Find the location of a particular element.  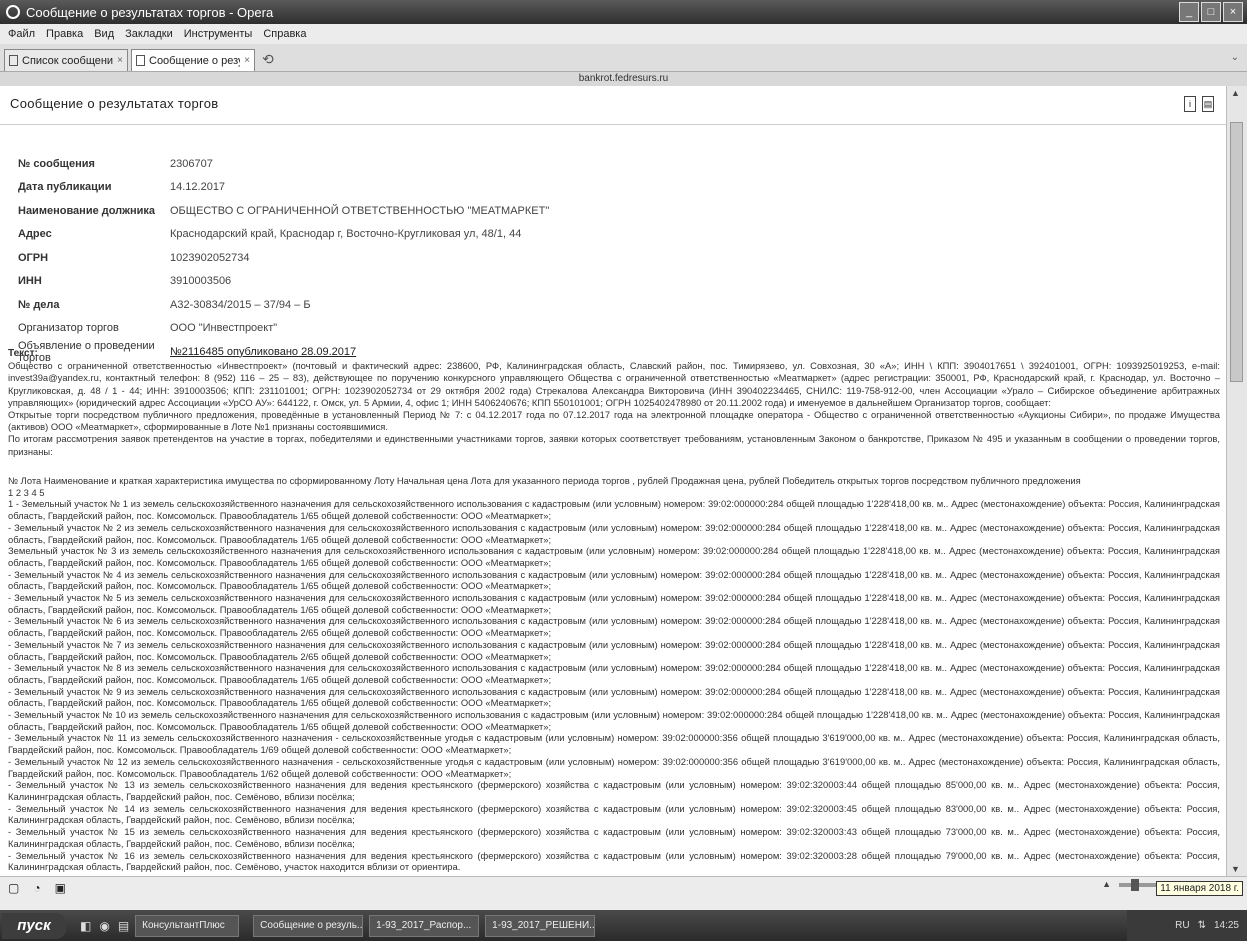

status-icons: ▢ ◔ ▣ is located at coordinates (37, 888).